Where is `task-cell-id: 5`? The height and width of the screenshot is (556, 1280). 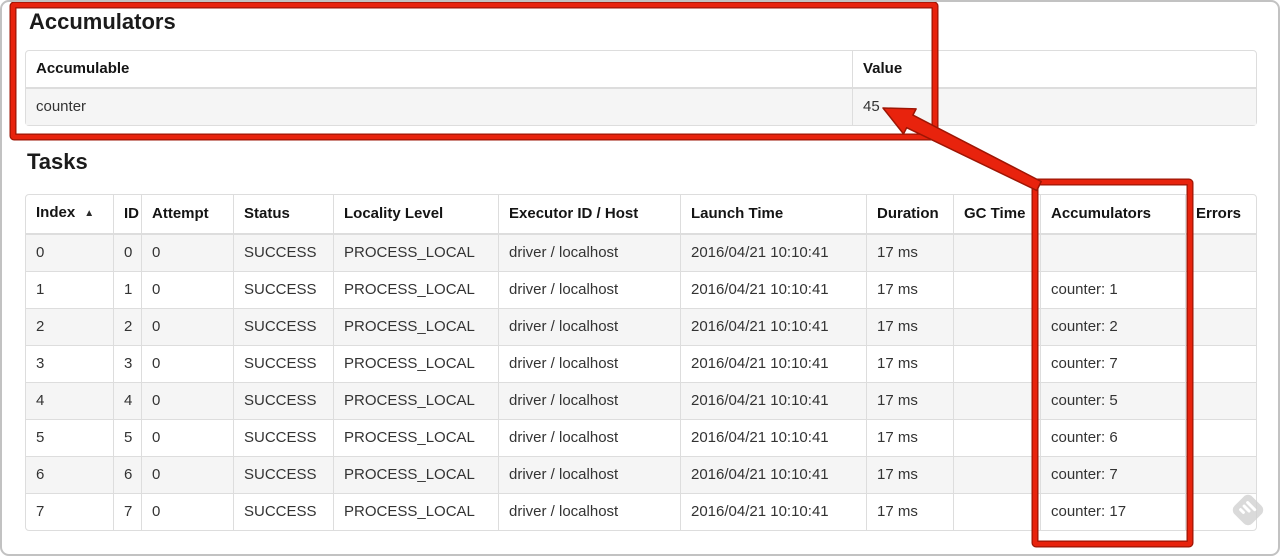
task-cell-id: 5 is located at coordinates (127, 437).